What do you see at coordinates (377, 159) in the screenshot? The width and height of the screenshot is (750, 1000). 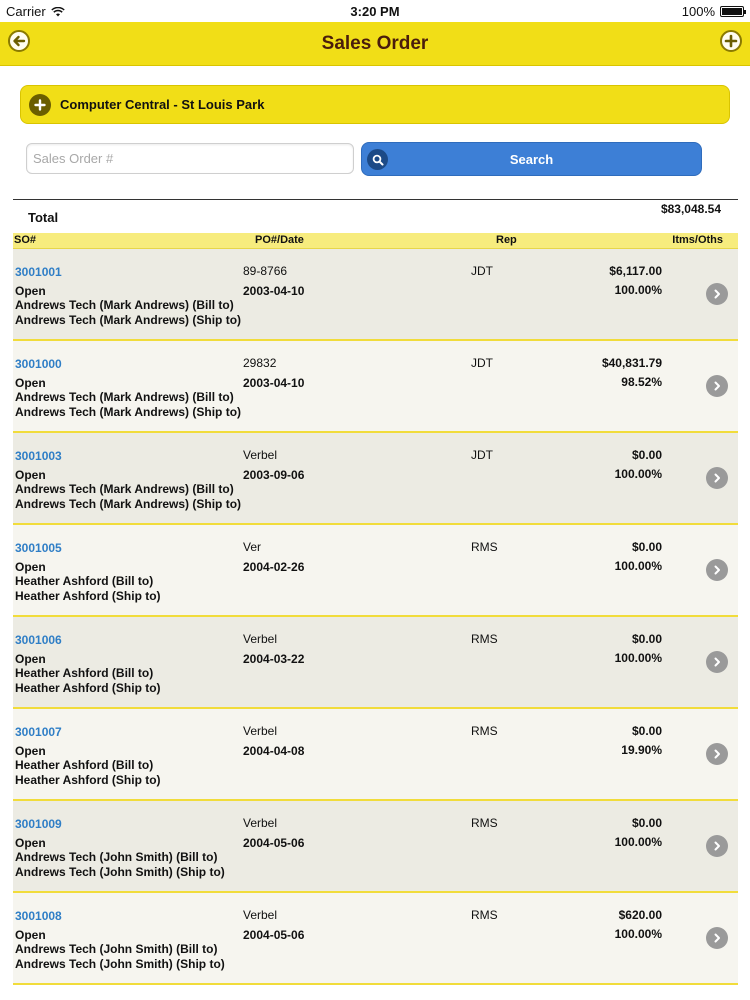 I see `search-icon` at bounding box center [377, 159].